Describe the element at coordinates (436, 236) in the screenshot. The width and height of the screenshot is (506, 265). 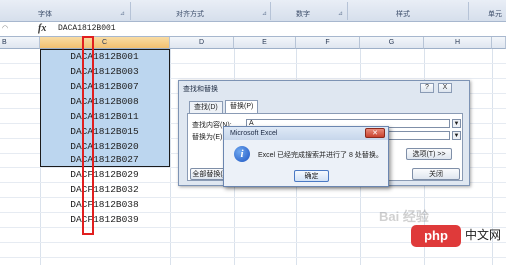
I see `php-logo: php` at that location.